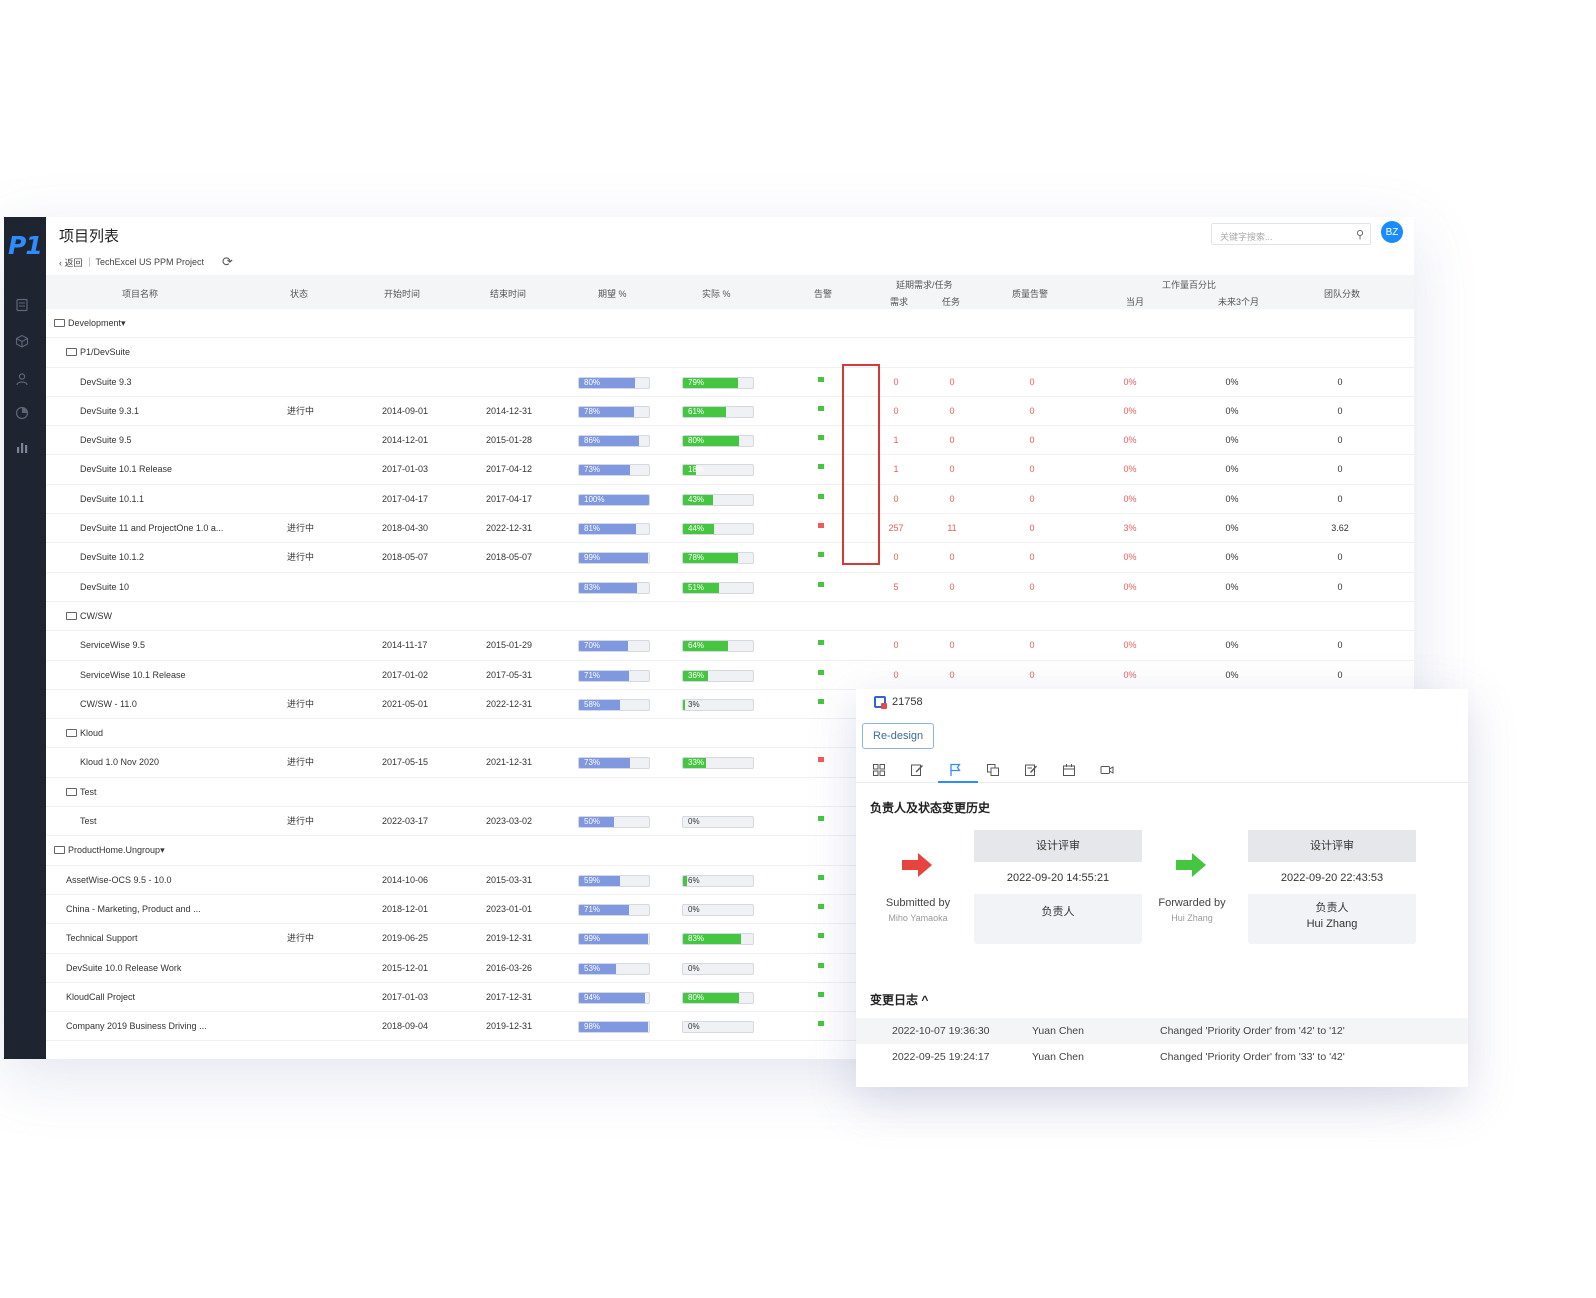 Image resolution: width=1596 pixels, height=1298 pixels. I want to click on refresh-icon: ⟳, so click(227, 262).